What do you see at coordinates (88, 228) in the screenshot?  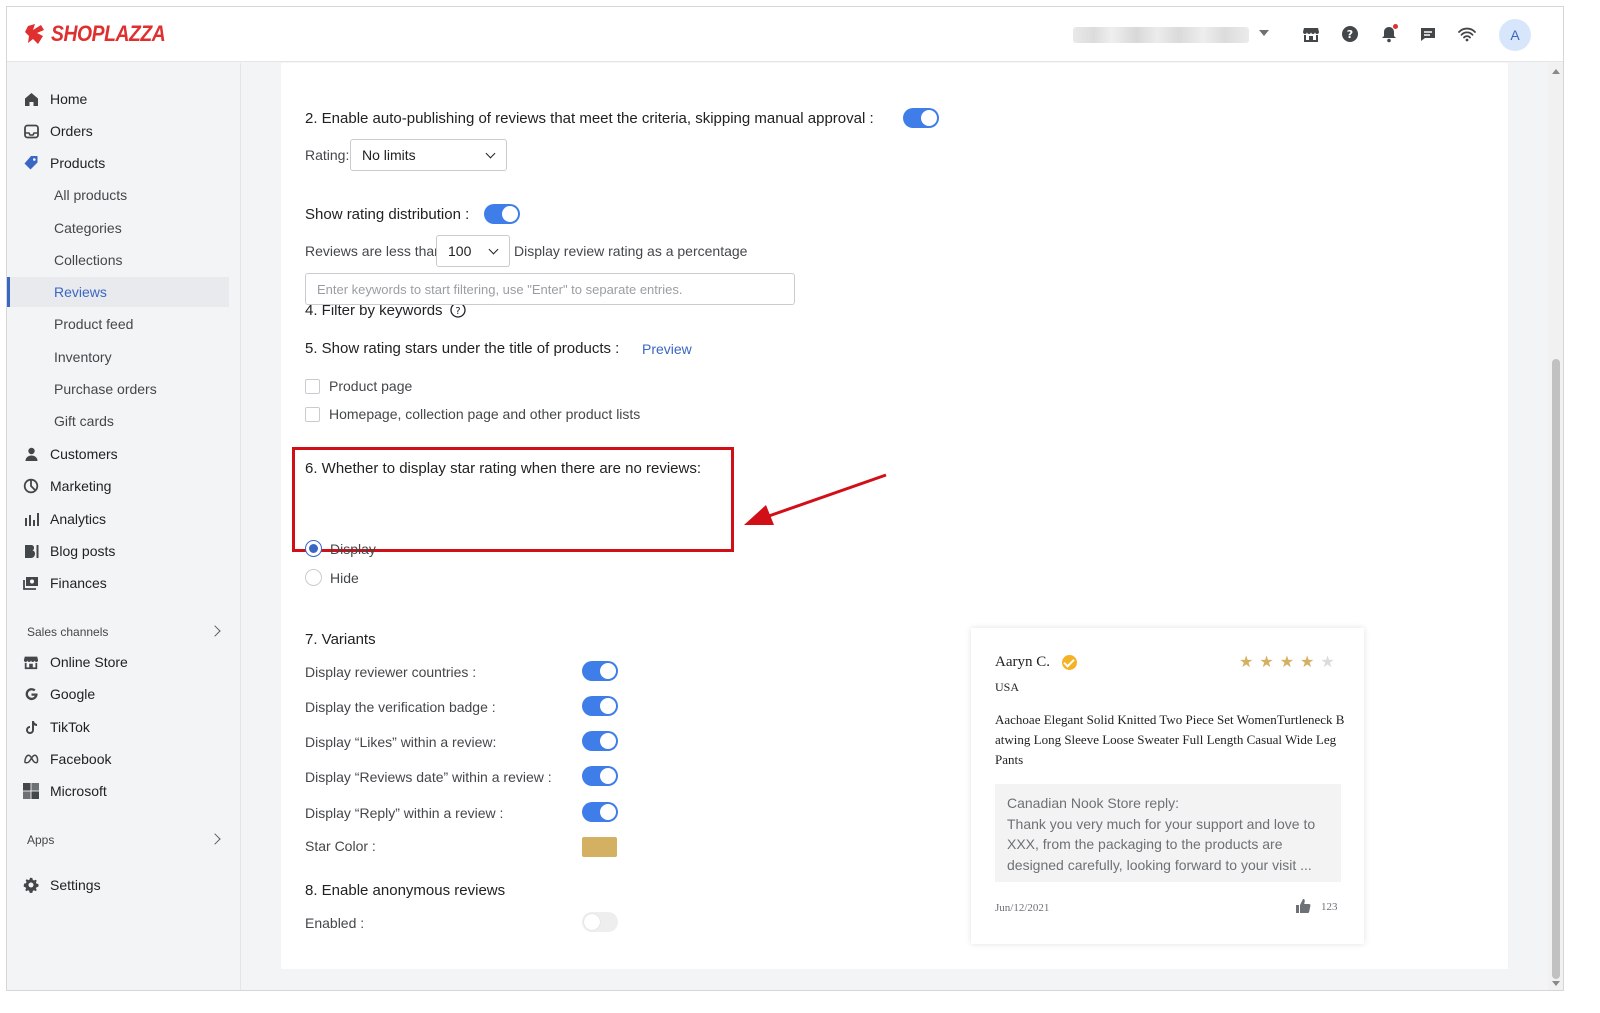 I see `sidebar-item-label: Categories` at bounding box center [88, 228].